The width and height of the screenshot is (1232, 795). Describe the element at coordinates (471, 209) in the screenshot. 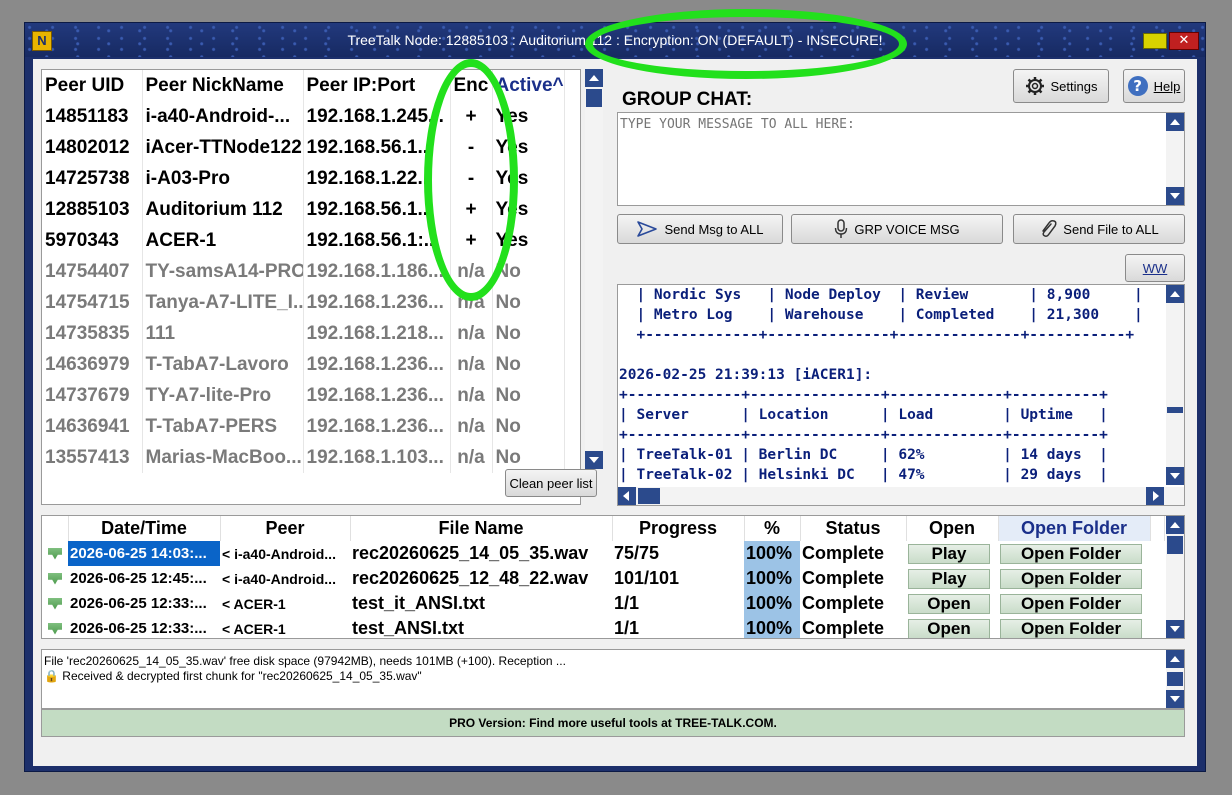

I see `peer-enc-cell: +` at that location.